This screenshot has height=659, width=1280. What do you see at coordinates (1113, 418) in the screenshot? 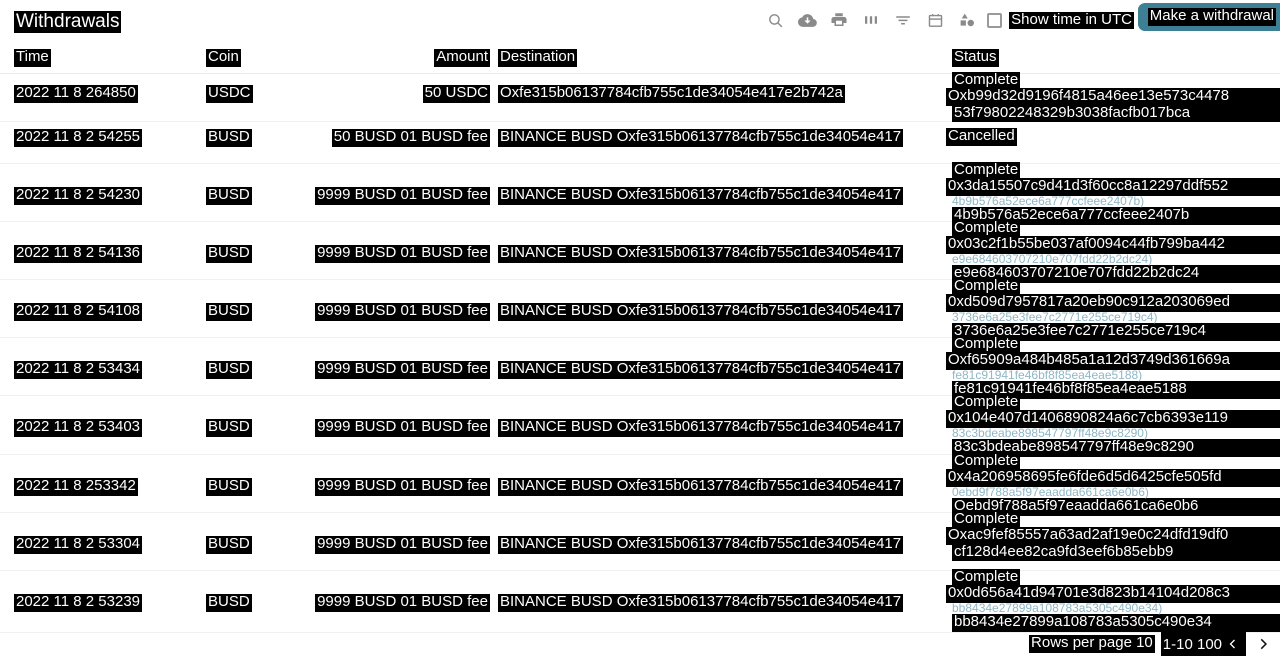
I see `status-tx-hash-line1: 0x104e407d1406890824a6c7cb6393e119` at bounding box center [1113, 418].